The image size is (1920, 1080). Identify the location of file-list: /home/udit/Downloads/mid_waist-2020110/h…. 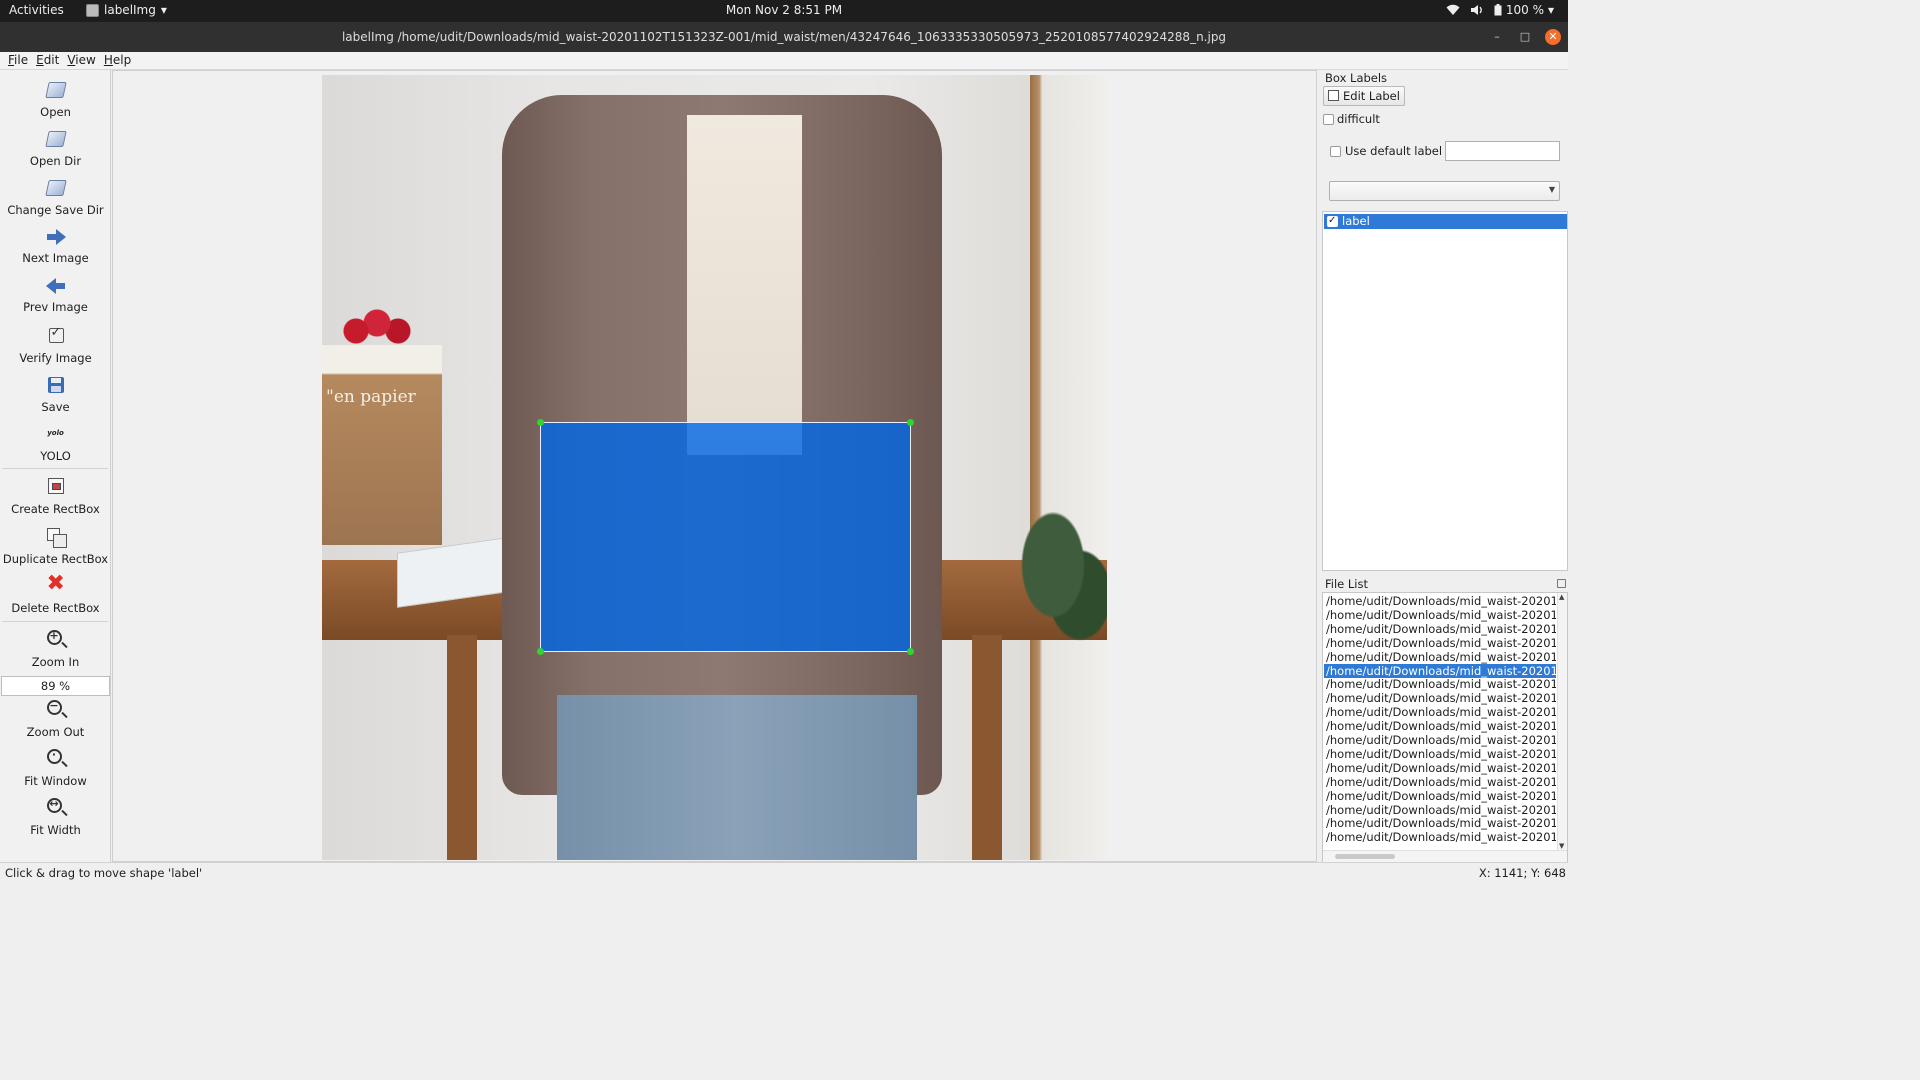
(1445, 727).